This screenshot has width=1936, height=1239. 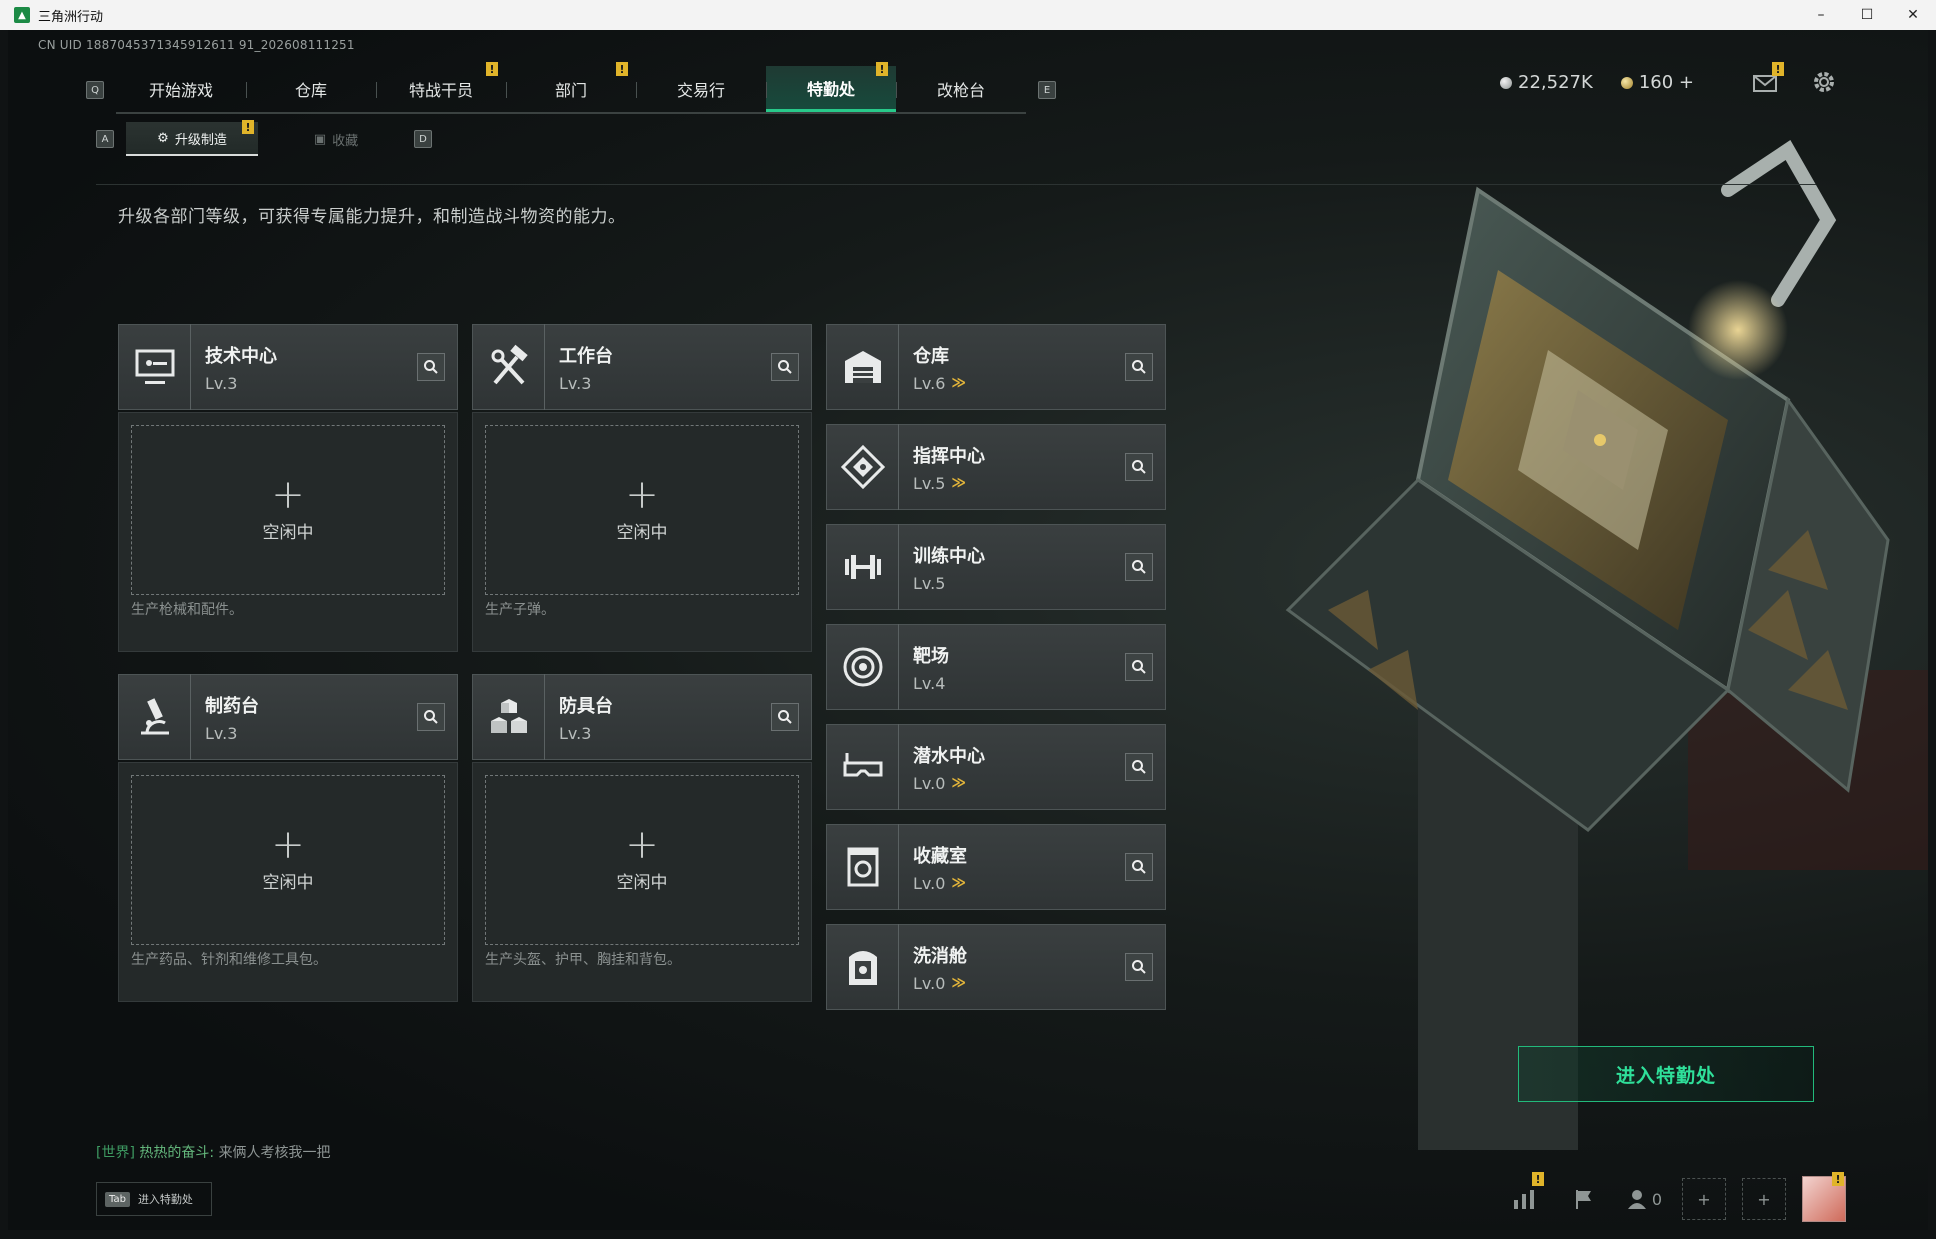 I want to click on app-icon: ▲, so click(x=22, y=15).